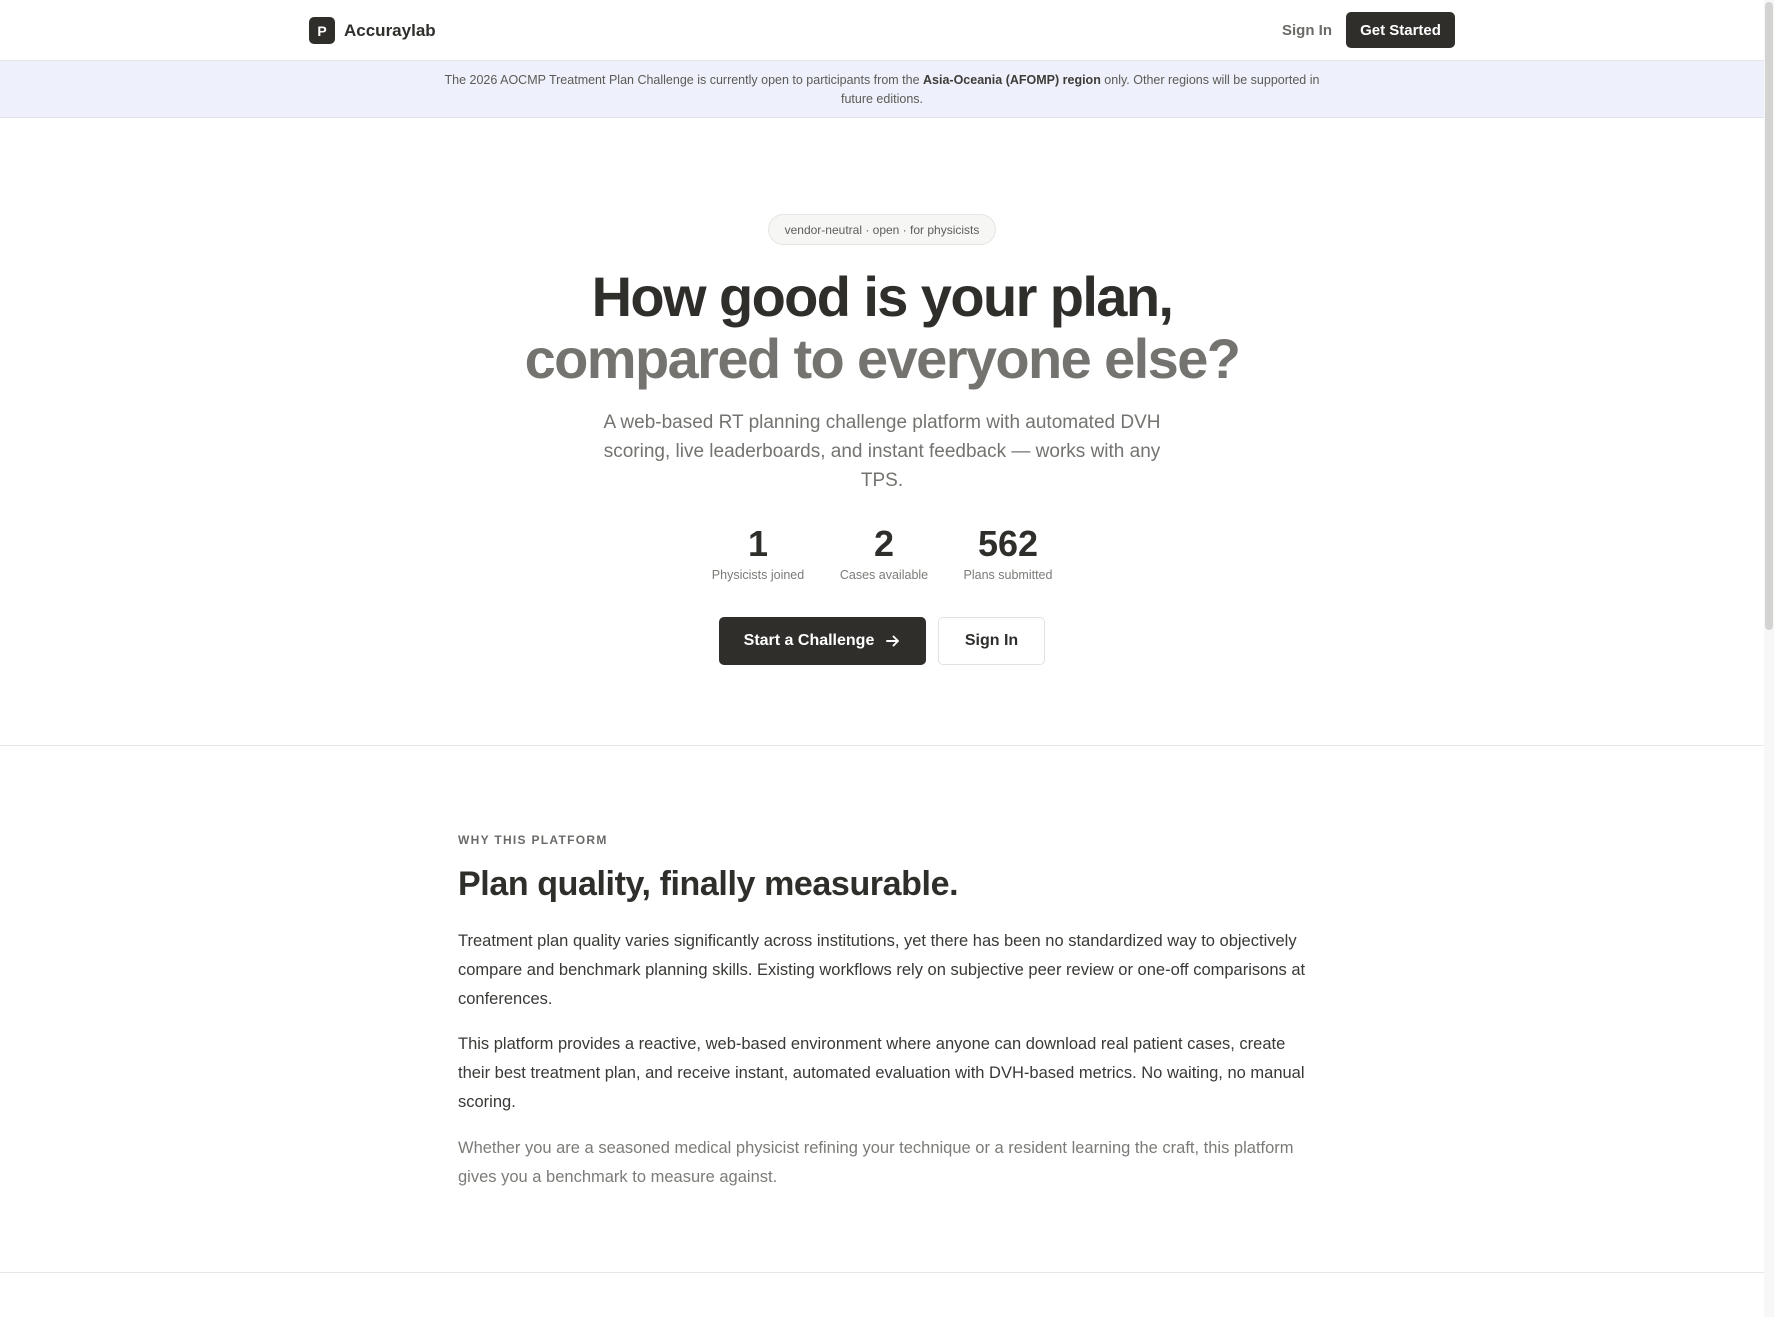 This screenshot has width=1774, height=1317. I want to click on stat-label: Cases available, so click(884, 575).